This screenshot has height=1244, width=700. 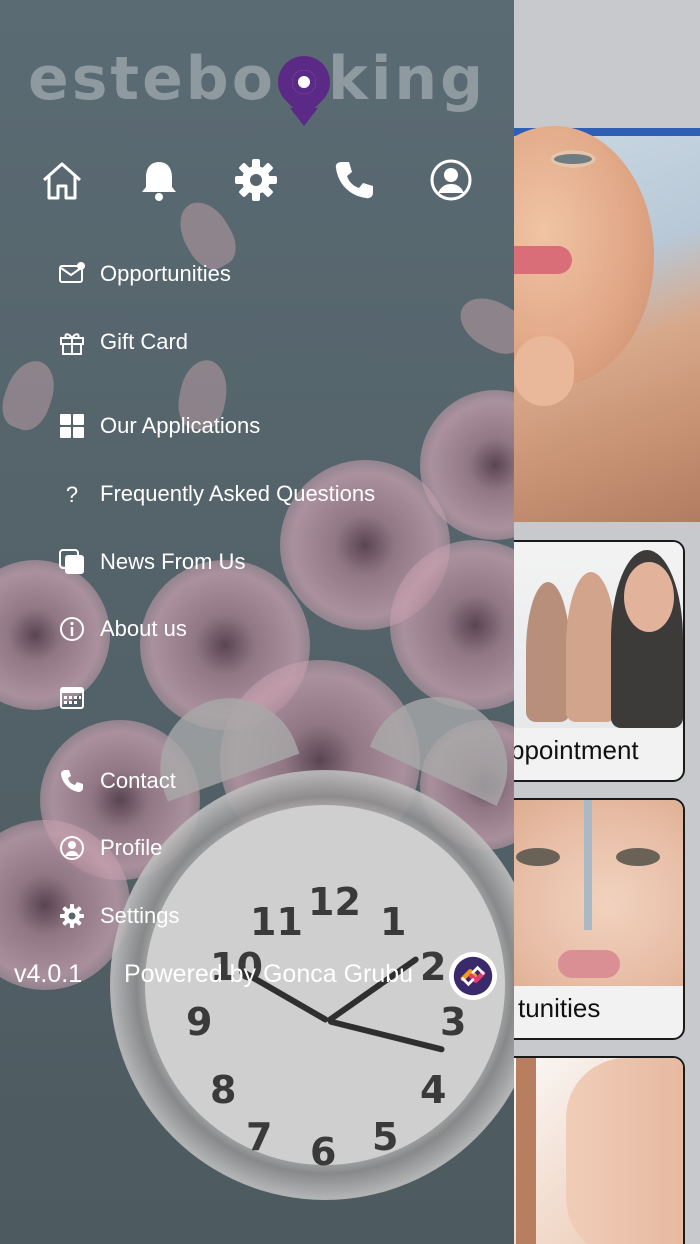 I want to click on appointment-card: ppointment, so click(x=599, y=661).